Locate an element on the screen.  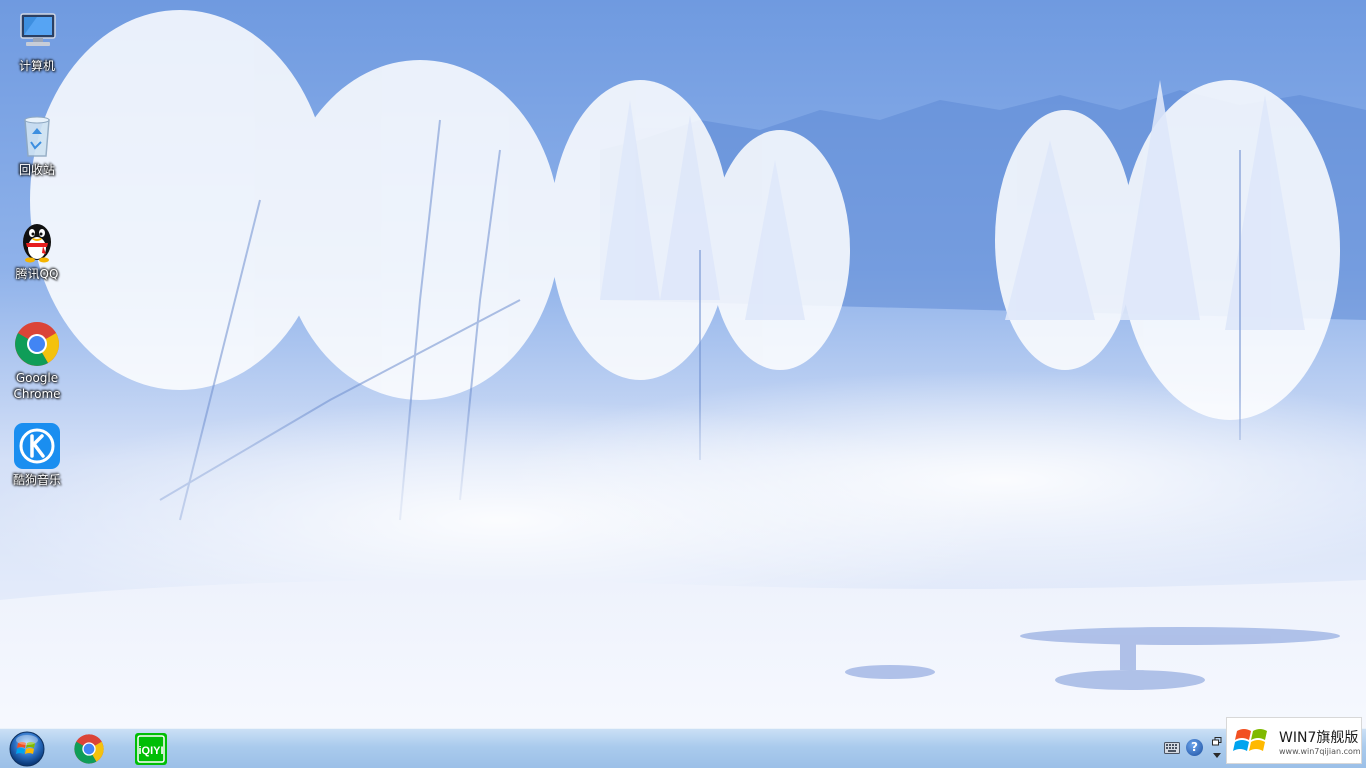
taskbar: iQIYI ? is located at coordinates (683, 748).